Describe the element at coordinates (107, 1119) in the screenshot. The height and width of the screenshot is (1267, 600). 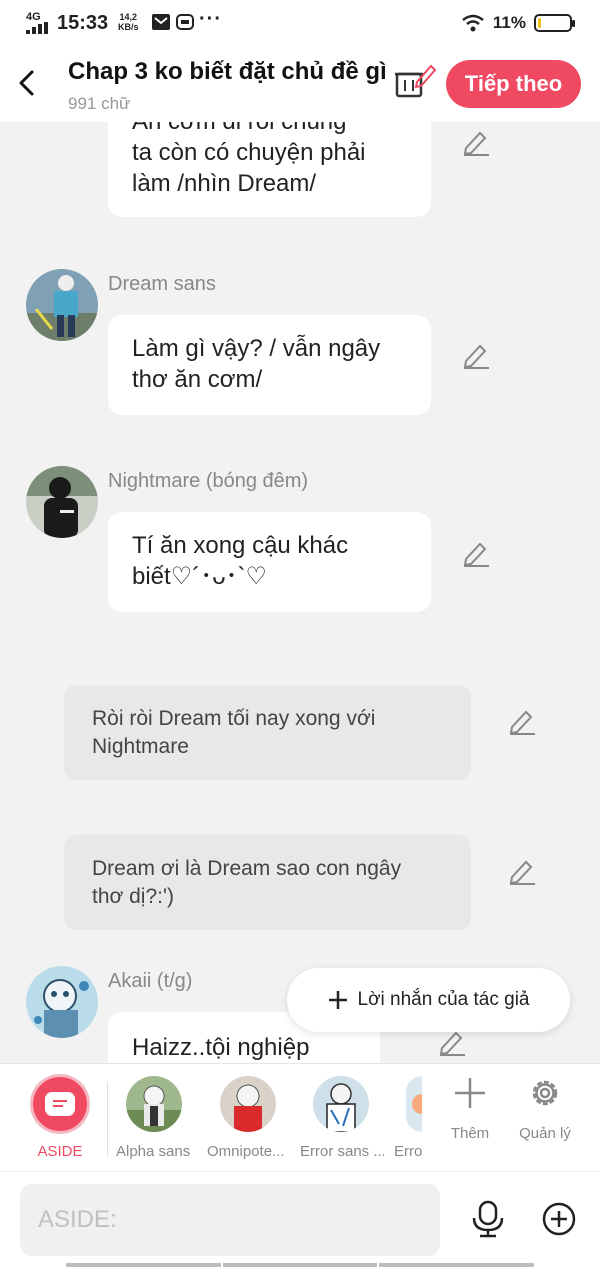
I see `divider` at that location.